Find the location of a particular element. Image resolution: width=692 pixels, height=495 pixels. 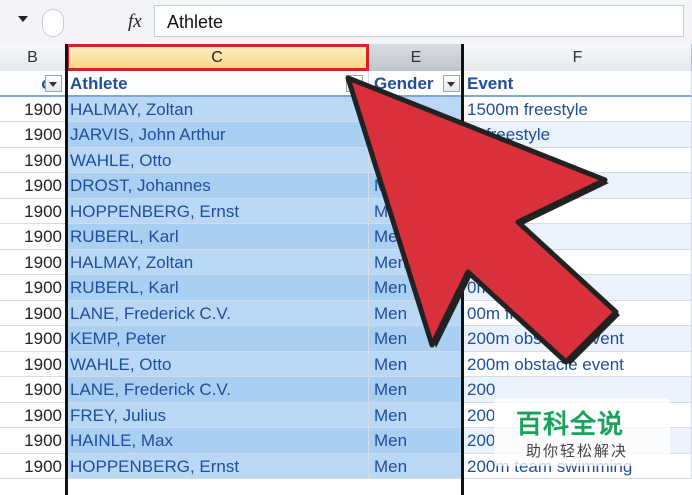

selection-border-right is located at coordinates (462, 269).